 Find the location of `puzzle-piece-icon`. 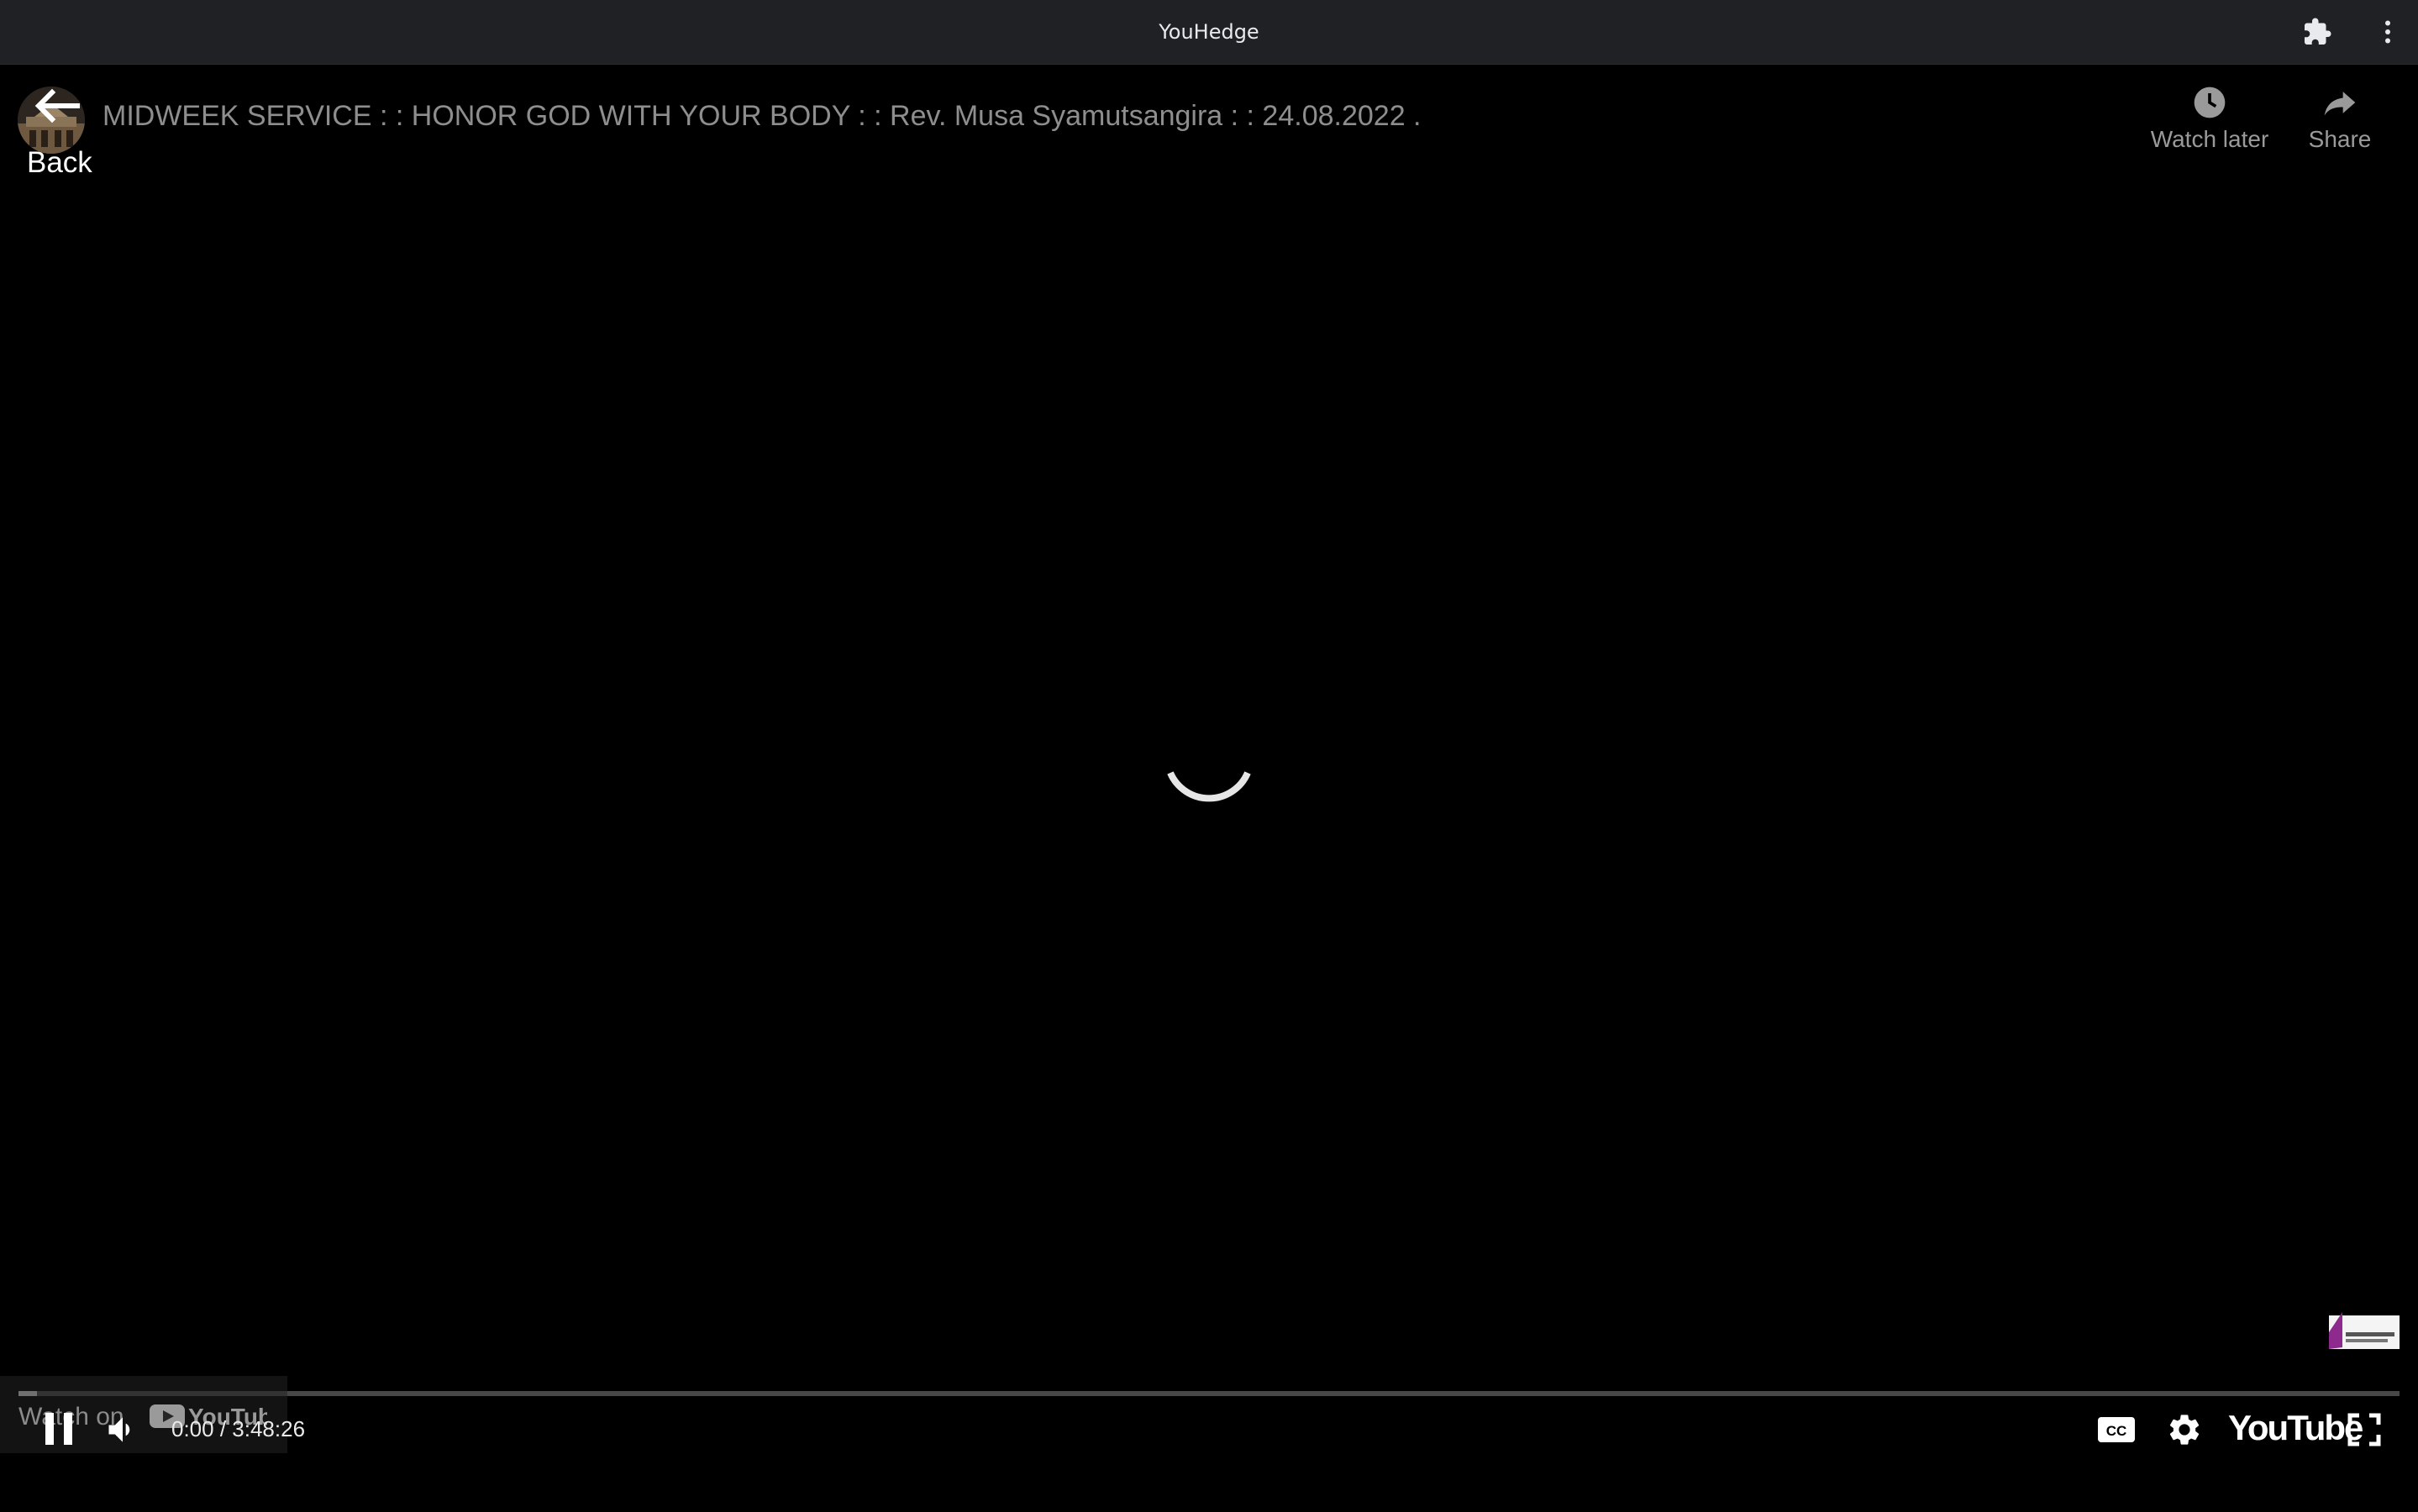

puzzle-piece-icon is located at coordinates (2317, 32).